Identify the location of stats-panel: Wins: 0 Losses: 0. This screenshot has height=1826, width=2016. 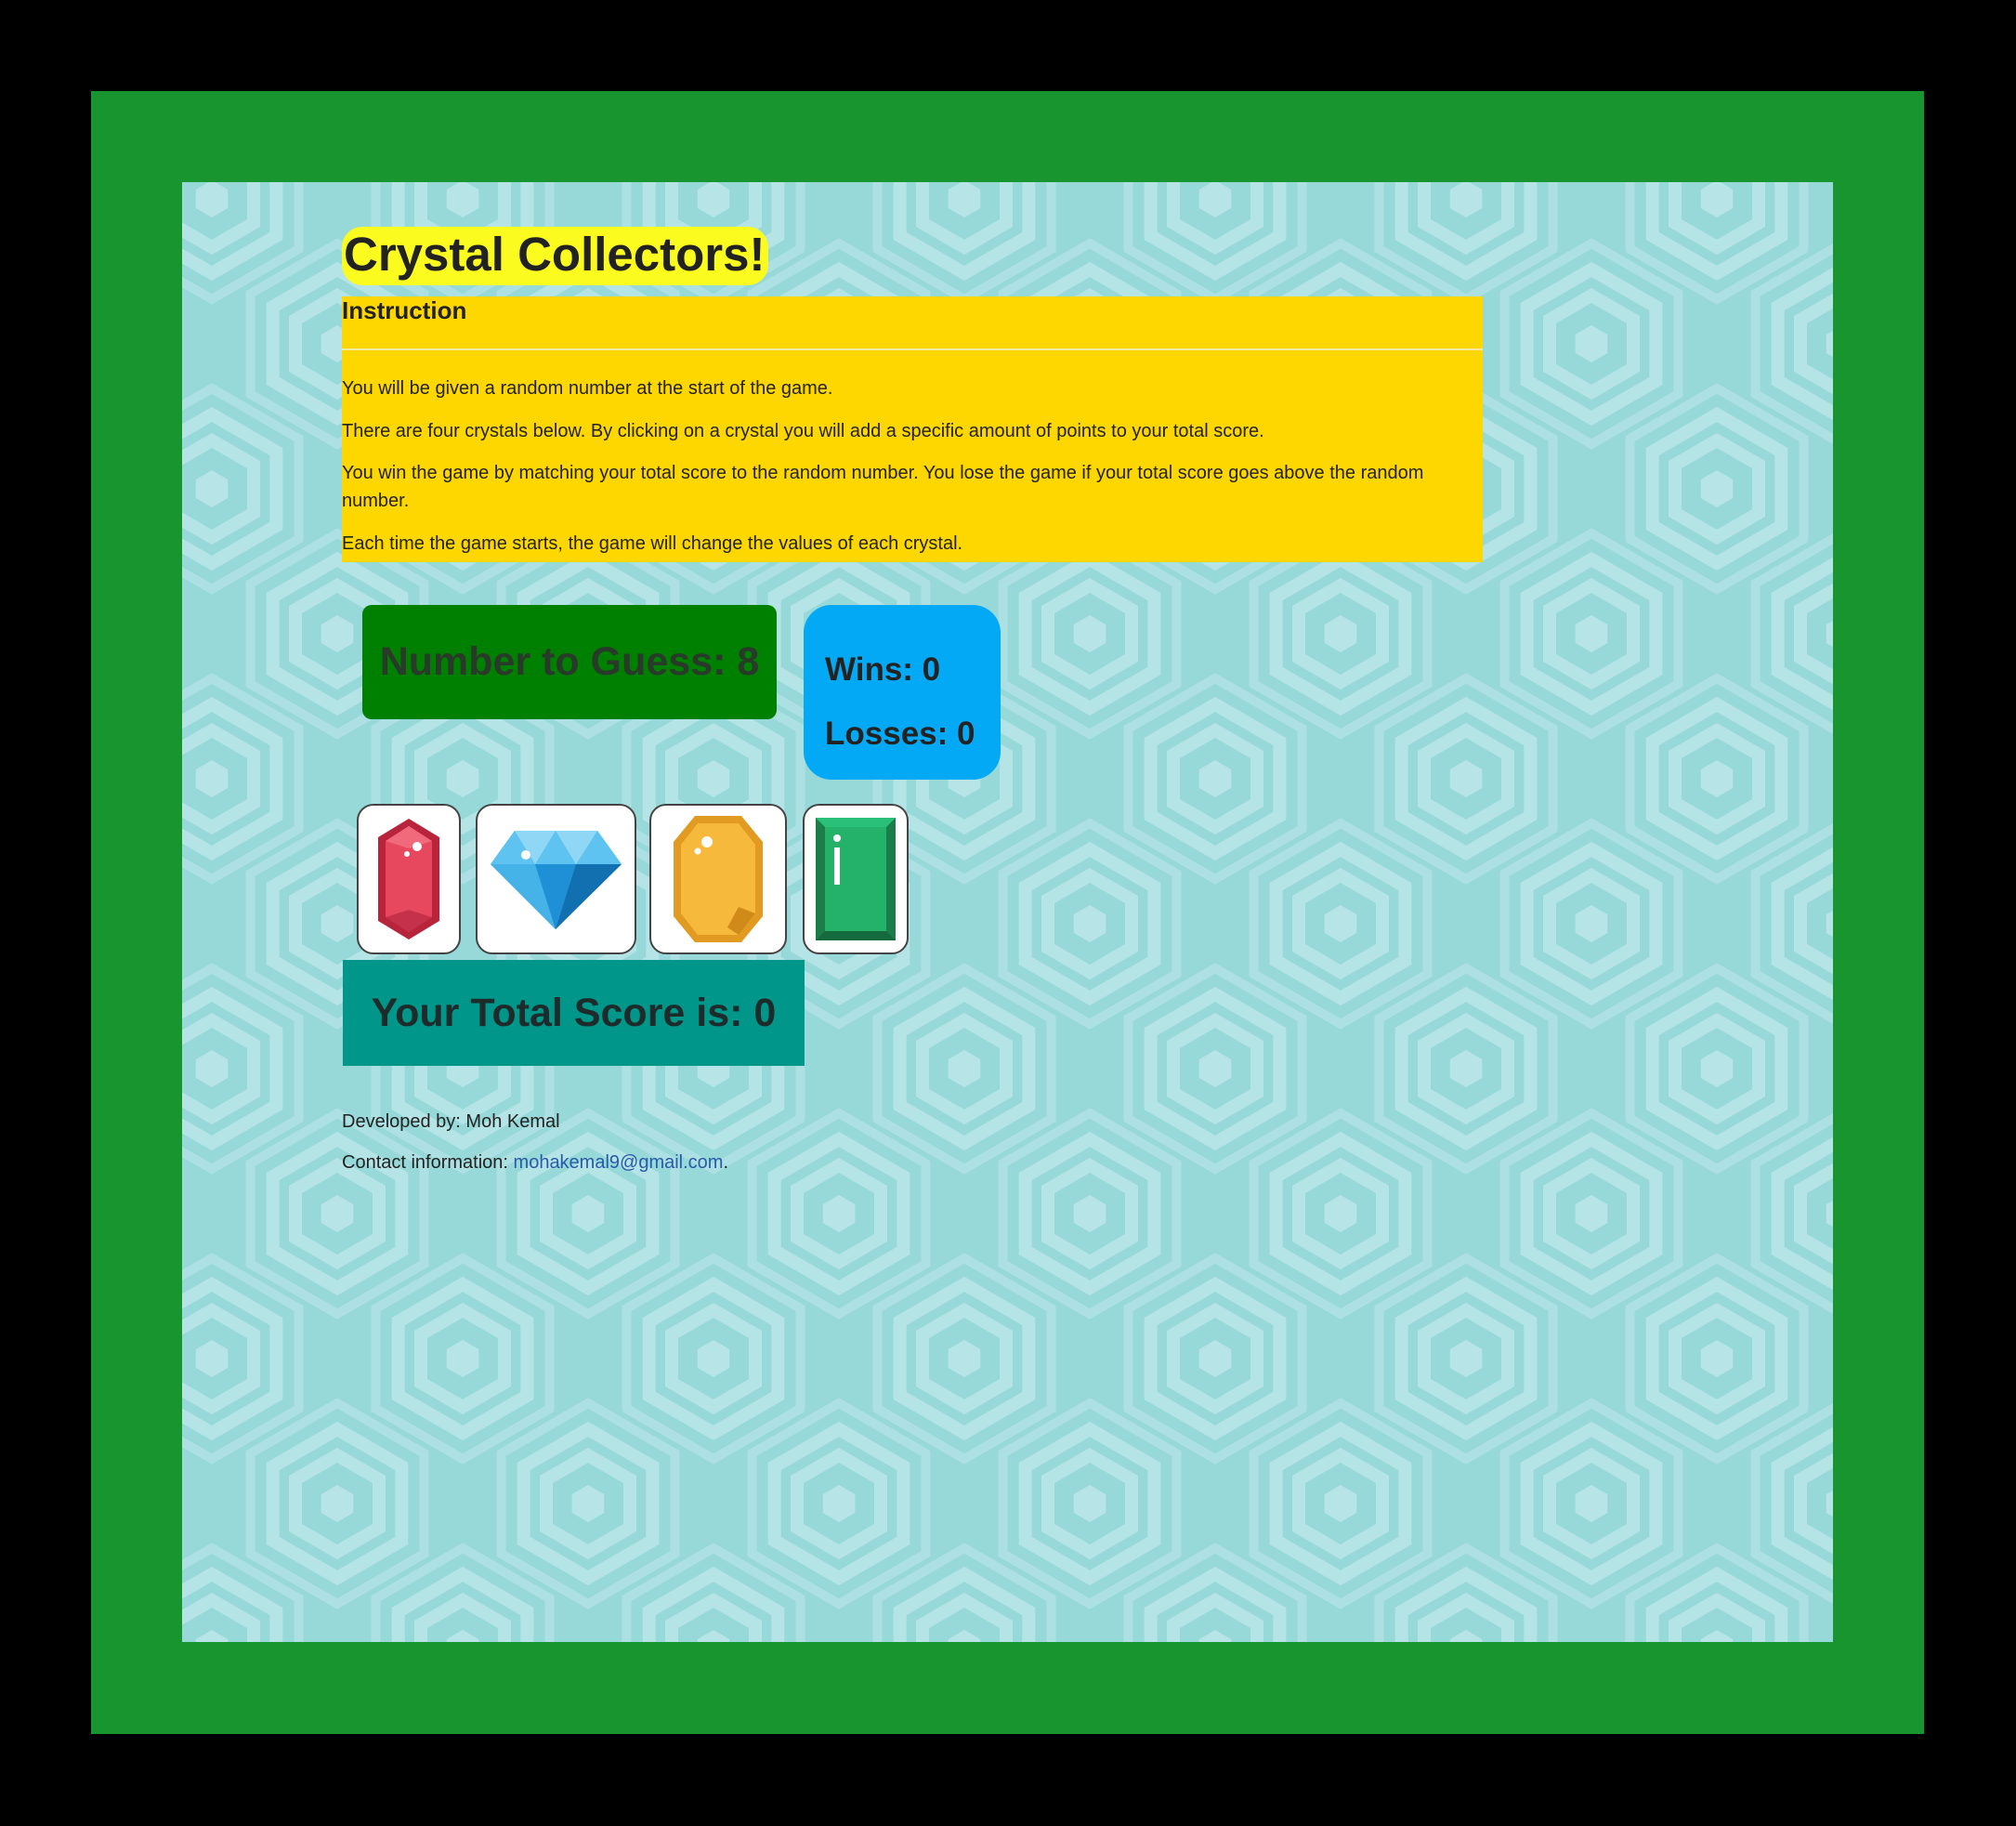
(902, 692).